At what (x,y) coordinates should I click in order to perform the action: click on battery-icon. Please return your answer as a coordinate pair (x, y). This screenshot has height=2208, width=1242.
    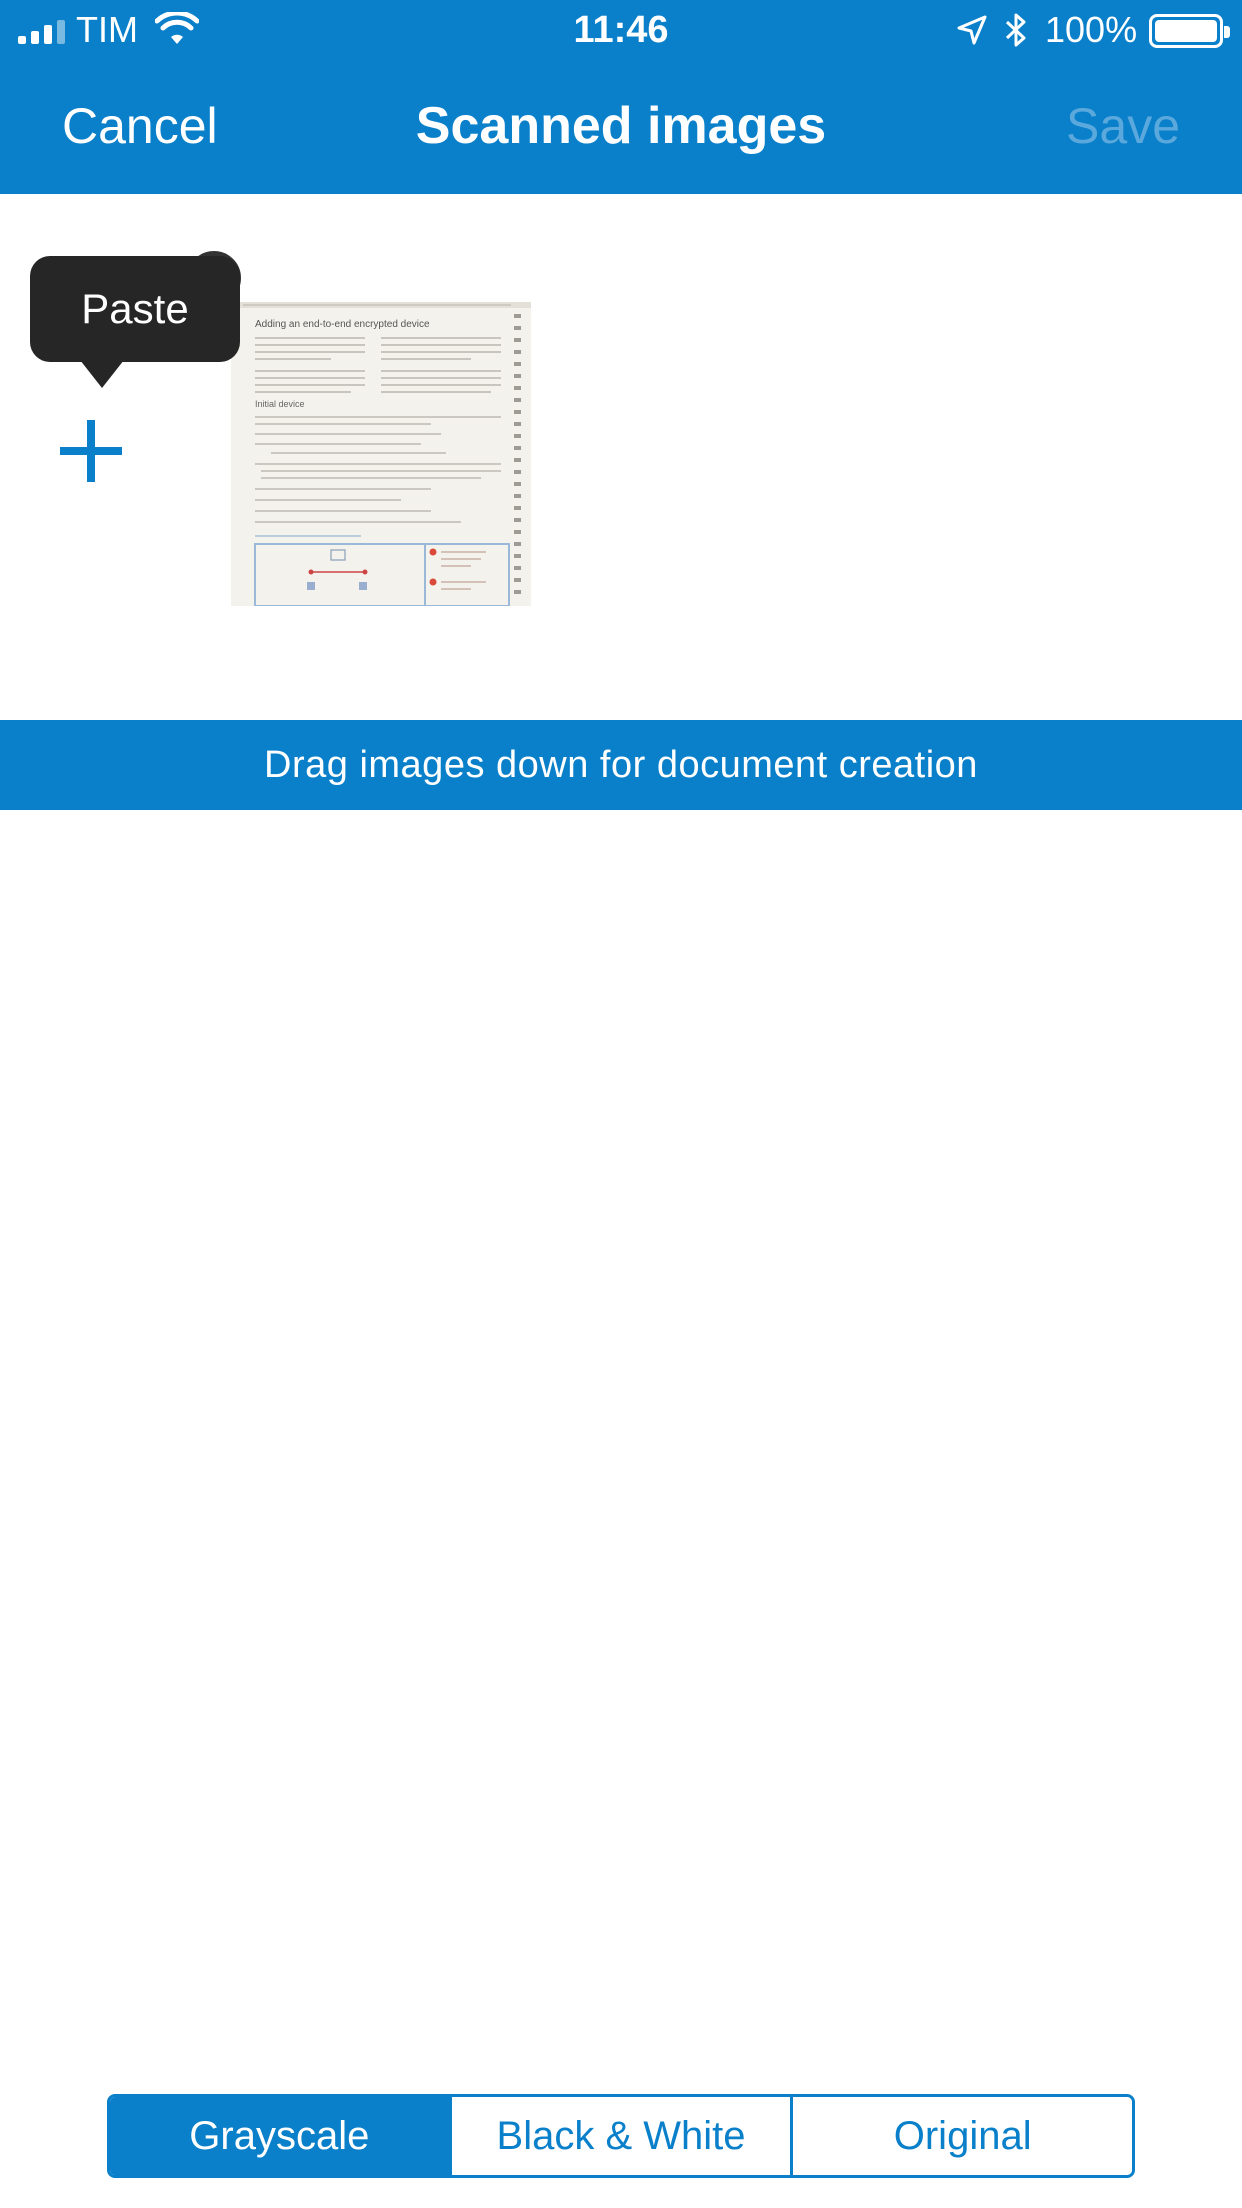
    Looking at the image, I should click on (1189, 31).